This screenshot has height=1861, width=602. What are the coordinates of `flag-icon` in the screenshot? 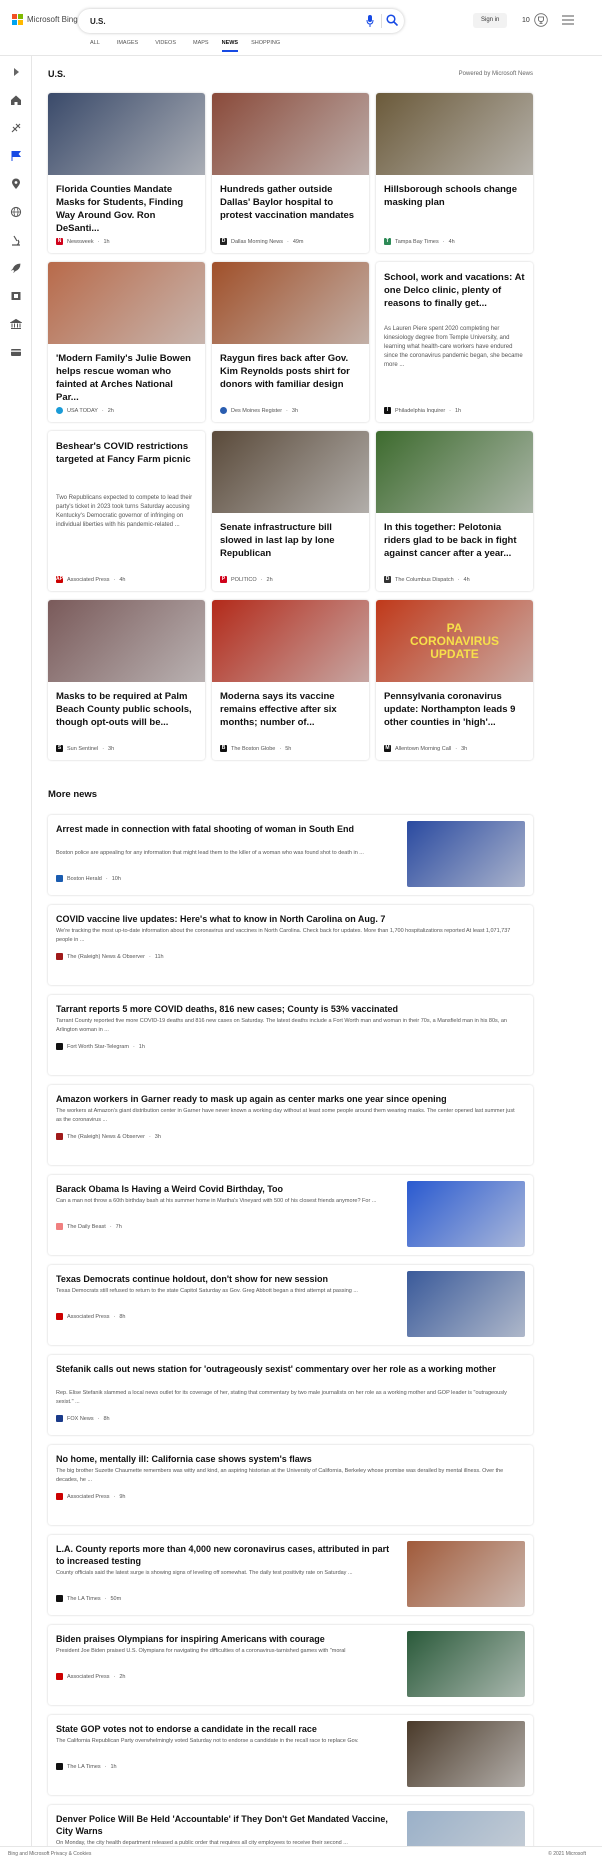 It's located at (16, 156).